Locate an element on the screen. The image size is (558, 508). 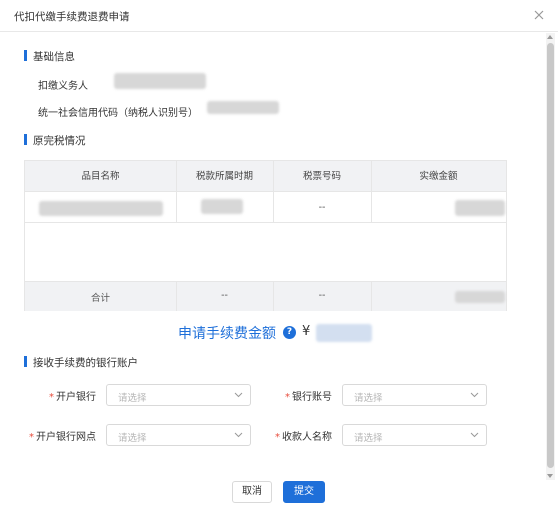
fee-amount-redacted is located at coordinates (344, 333).